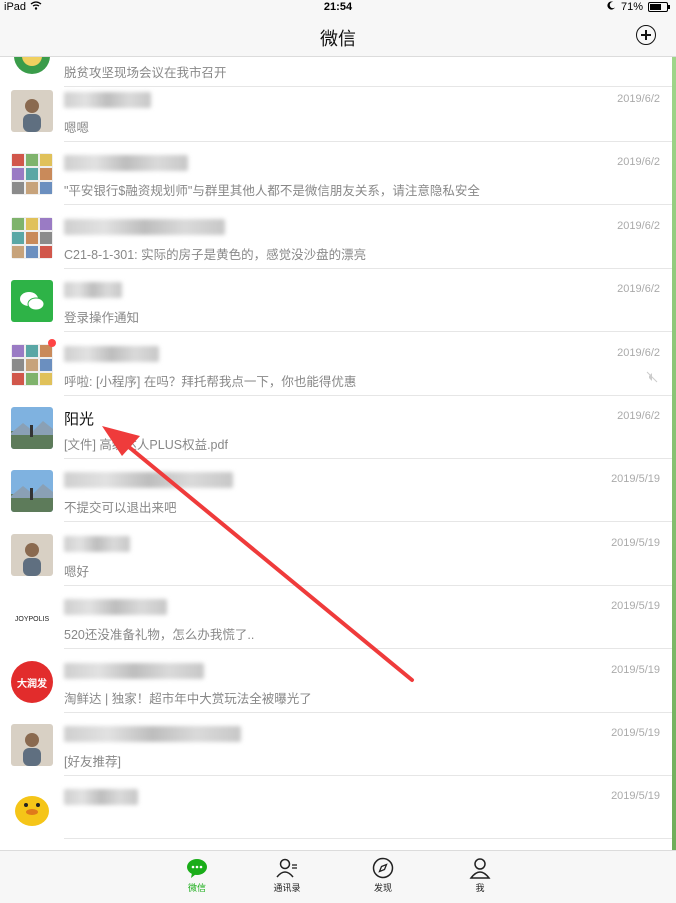 Image resolution: width=676 pixels, height=903 pixels. I want to click on chat-preview: 不提交可以退出来吧, so click(120, 508).